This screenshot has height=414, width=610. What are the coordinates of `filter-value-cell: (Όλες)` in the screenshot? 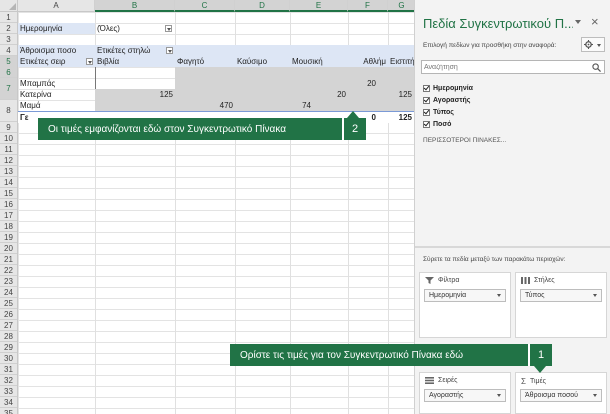 It's located at (135, 28).